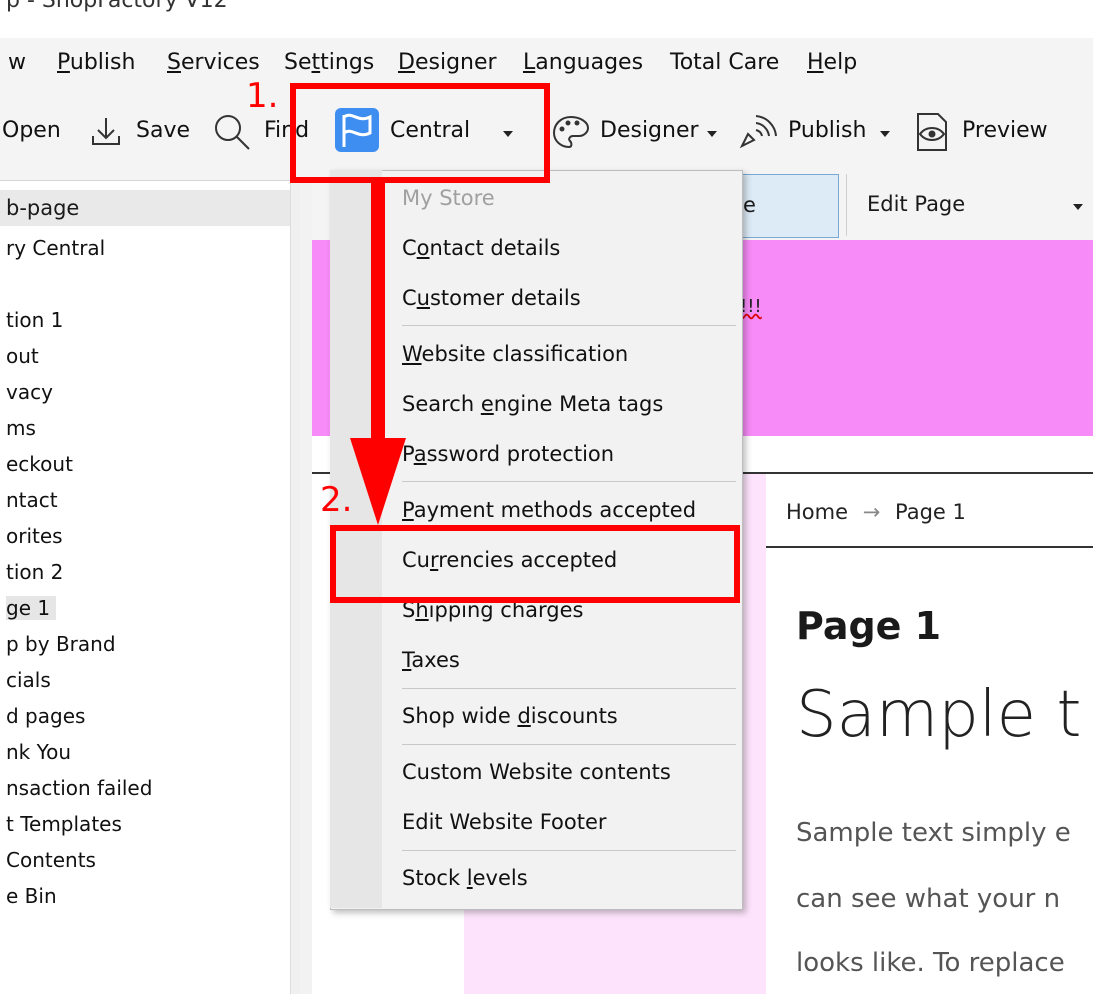 The image size is (1093, 994). What do you see at coordinates (1078, 207) in the screenshot?
I see `chevron-down-icon` at bounding box center [1078, 207].